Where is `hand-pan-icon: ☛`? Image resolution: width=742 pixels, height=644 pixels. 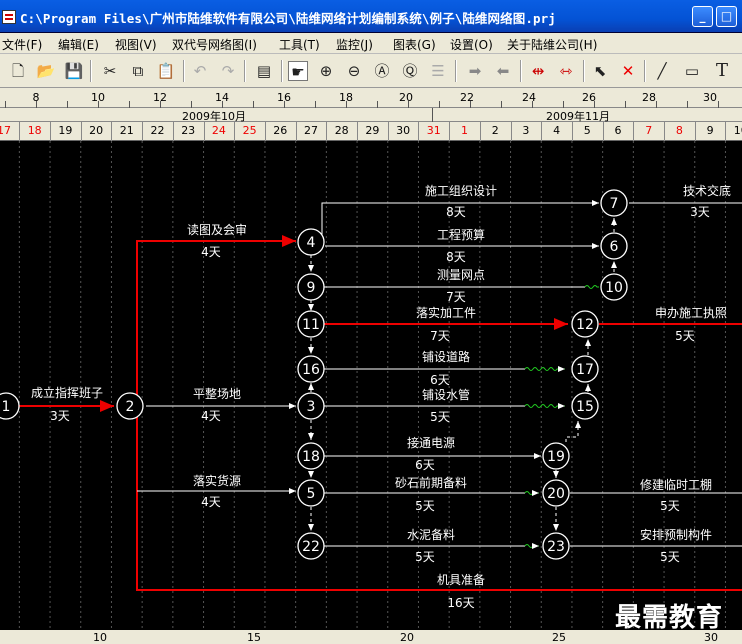
hand-pan-icon: ☛ is located at coordinates (298, 71).